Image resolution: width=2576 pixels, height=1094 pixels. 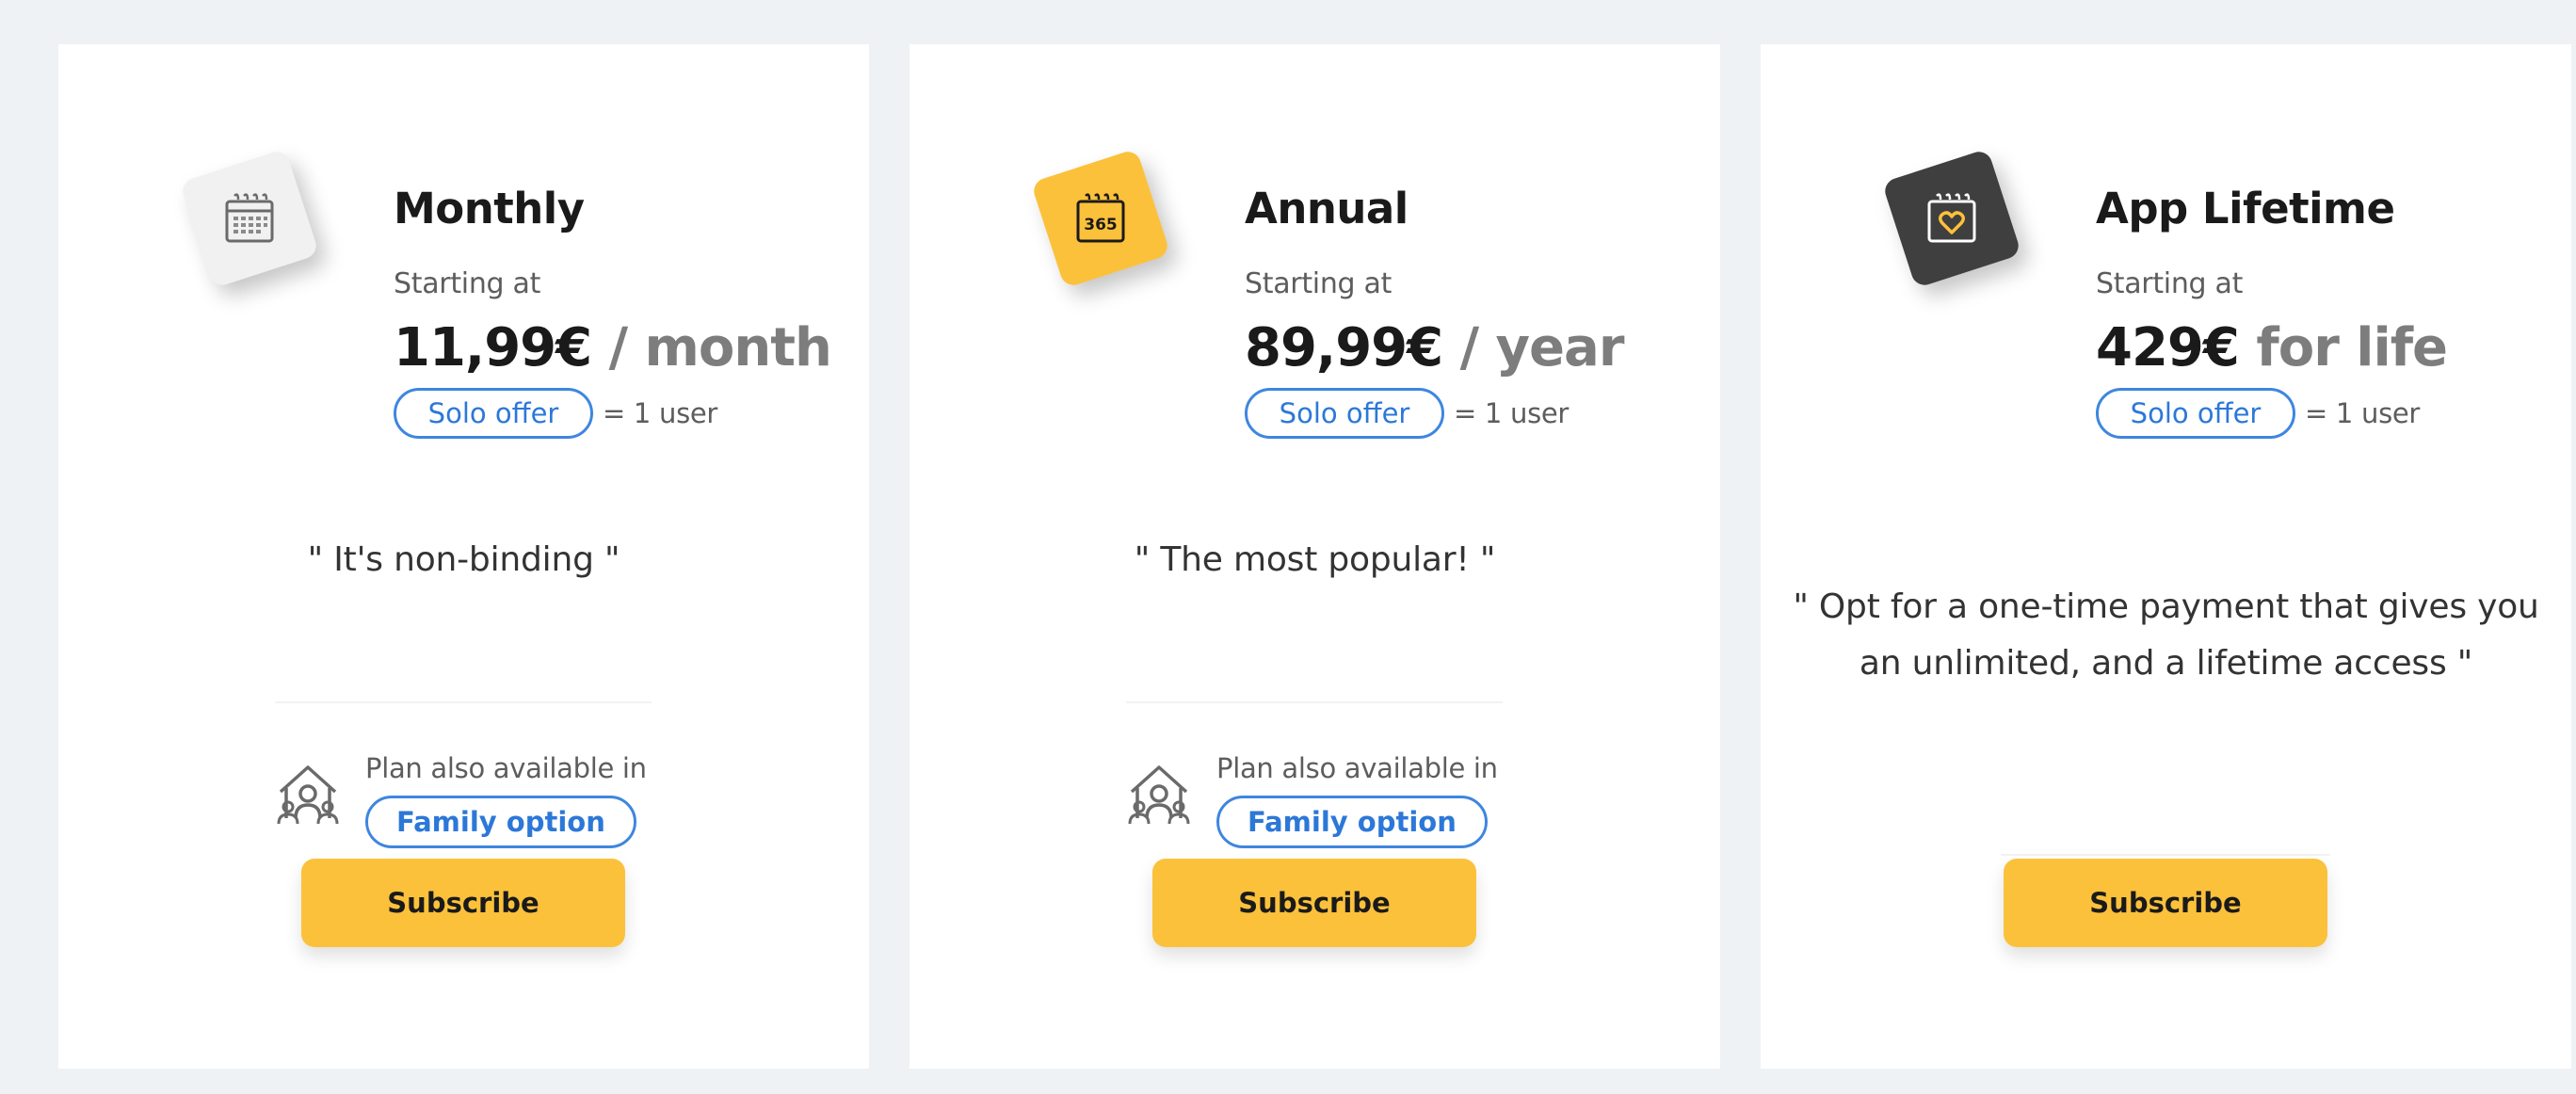 I want to click on plan-title: Annual, so click(x=1327, y=208).